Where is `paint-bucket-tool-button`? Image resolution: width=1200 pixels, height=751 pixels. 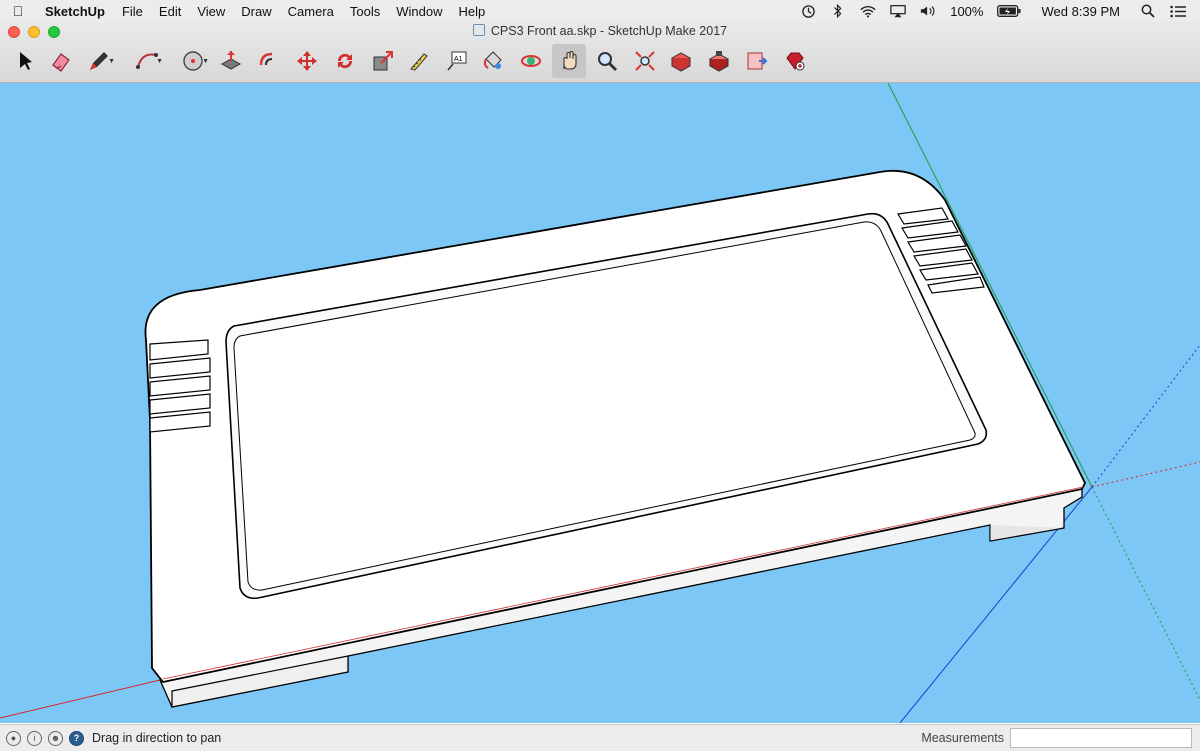 paint-bucket-tool-button is located at coordinates (493, 61).